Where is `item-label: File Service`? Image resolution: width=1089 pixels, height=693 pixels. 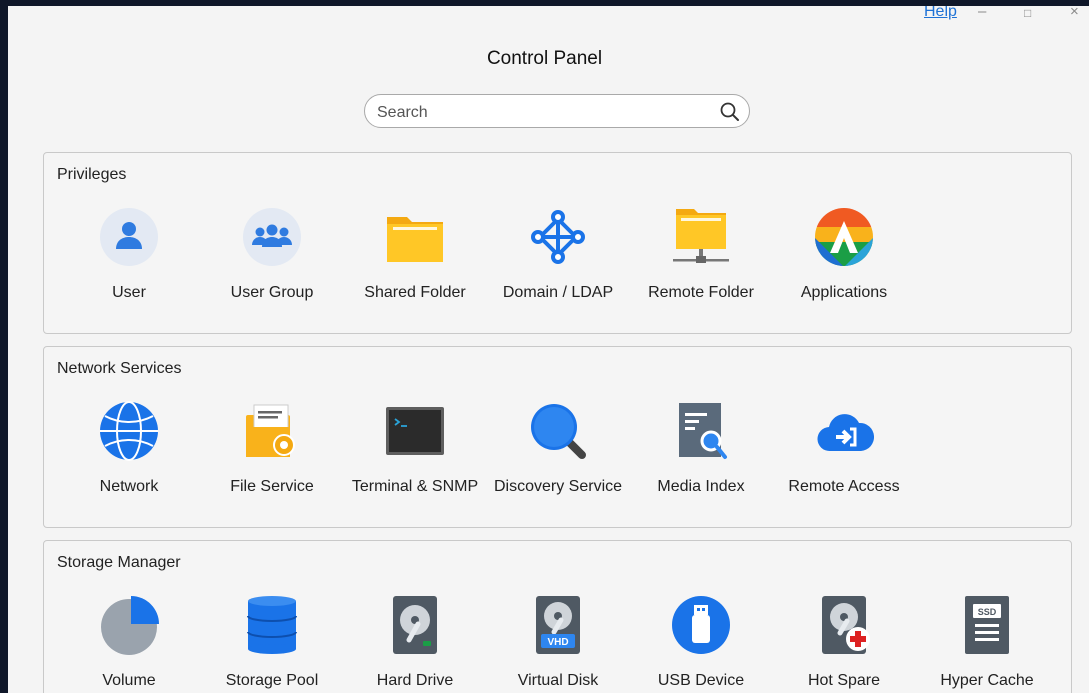 item-label: File Service is located at coordinates (272, 486).